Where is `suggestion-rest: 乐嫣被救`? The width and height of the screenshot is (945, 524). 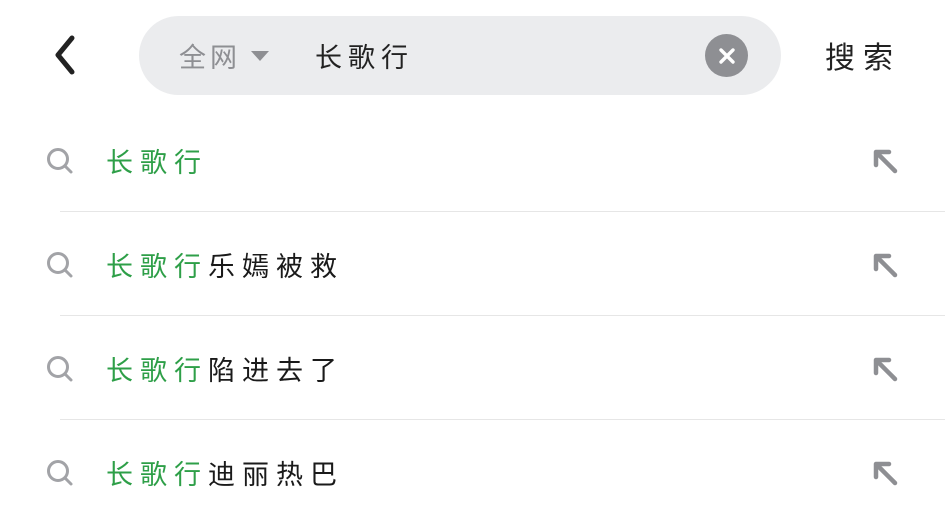
suggestion-rest: 乐嫣被救 is located at coordinates (276, 267).